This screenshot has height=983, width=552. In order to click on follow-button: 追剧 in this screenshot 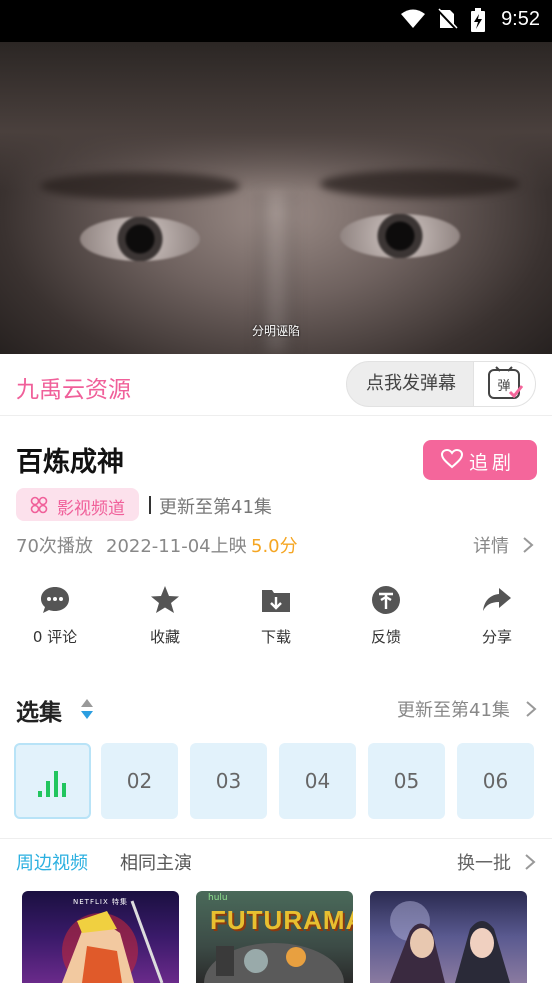, I will do `click(480, 460)`.